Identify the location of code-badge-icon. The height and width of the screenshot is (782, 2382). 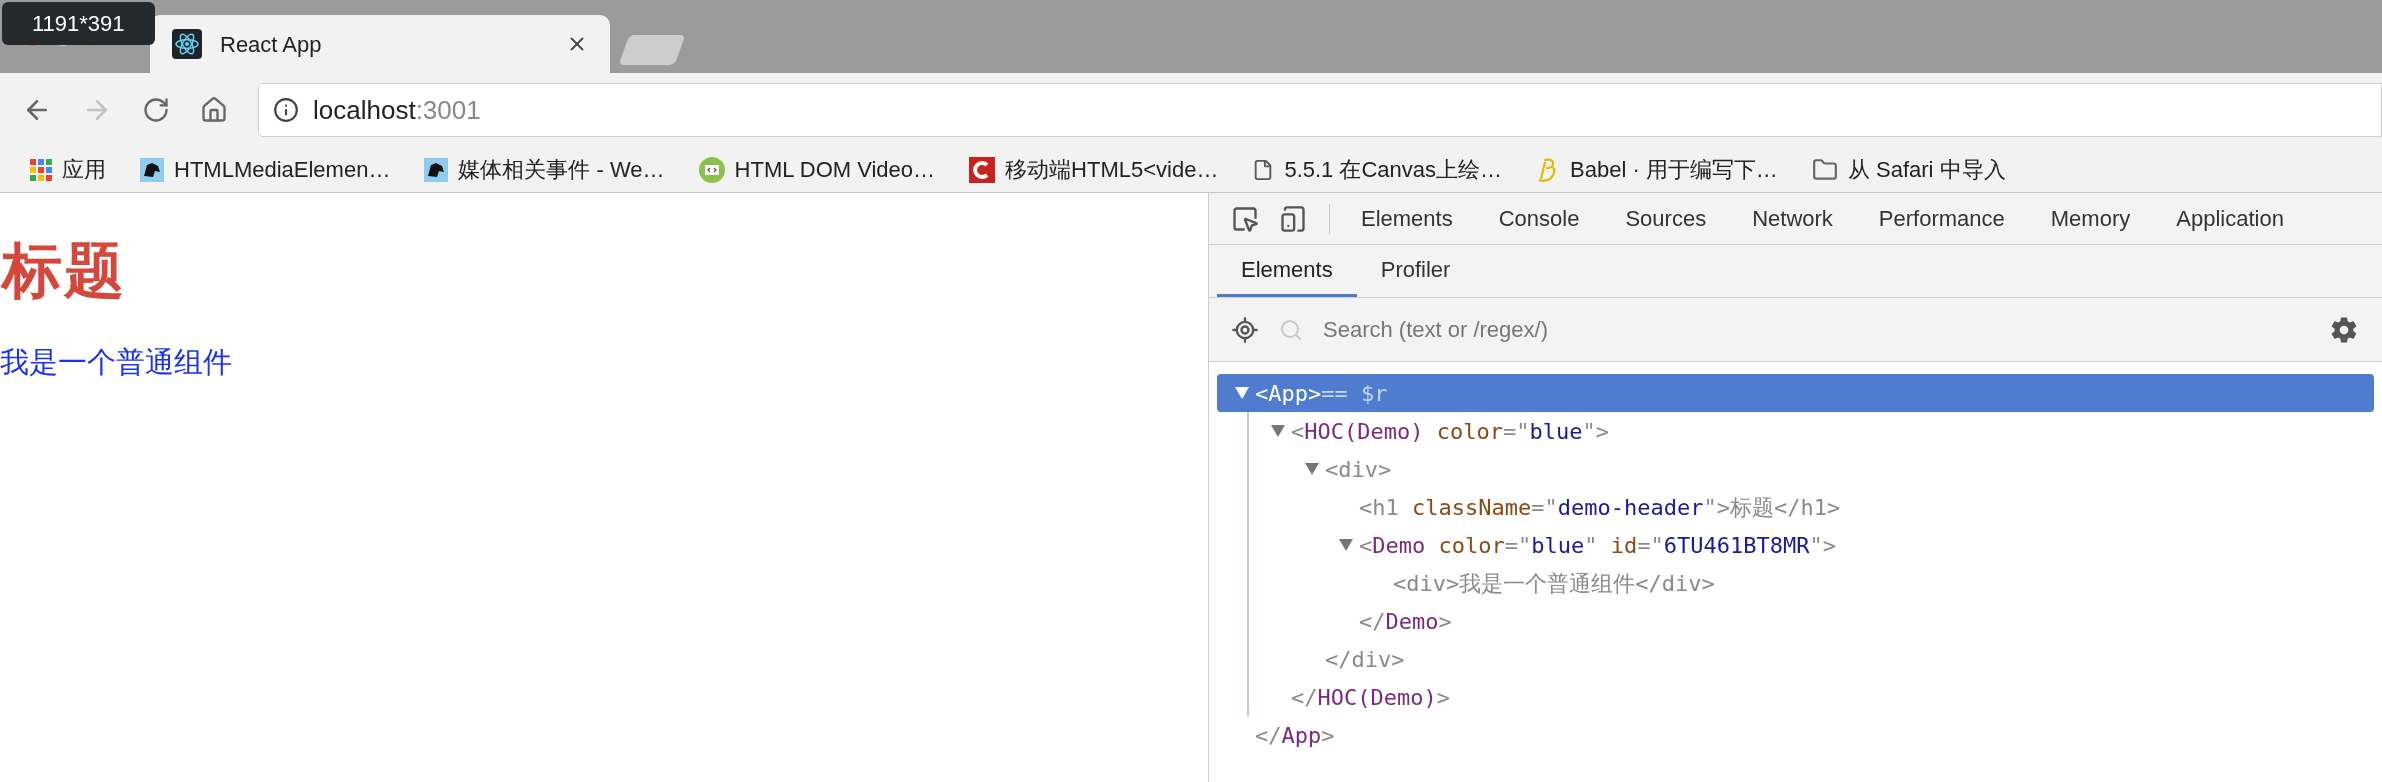
(711, 169).